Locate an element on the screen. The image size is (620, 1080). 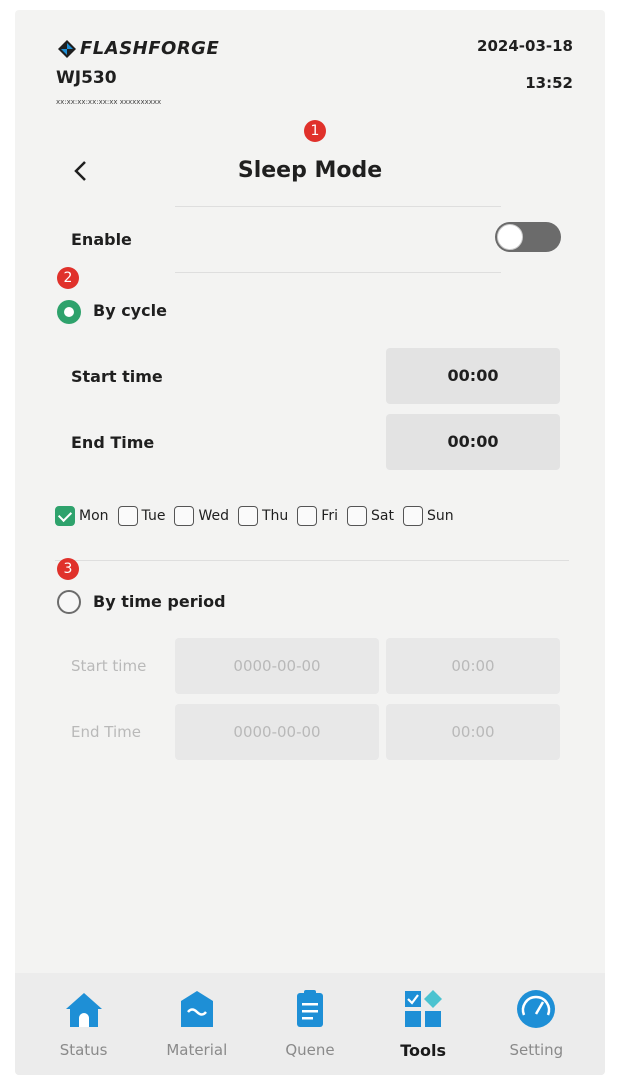
nav-label: Status is located at coordinates (83, 1050).